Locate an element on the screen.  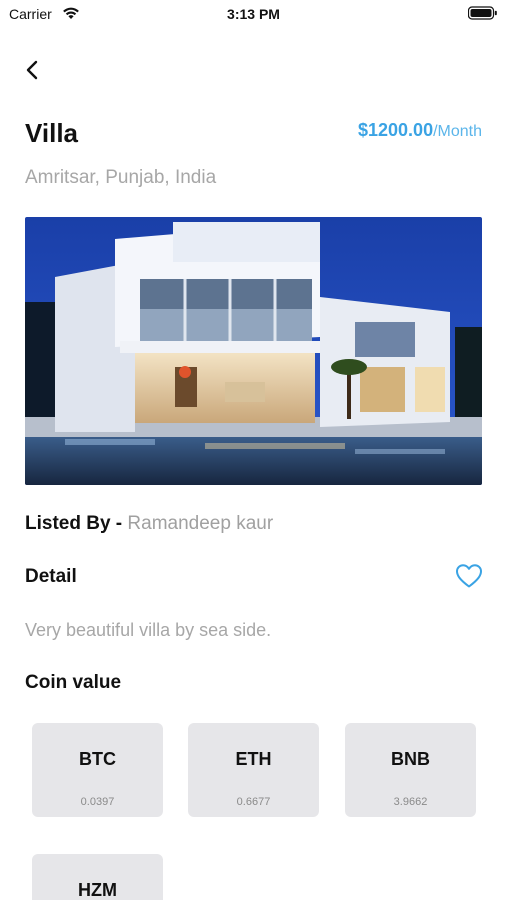
coin-card-btc: BTC 0.0397 is located at coordinates (97, 770).